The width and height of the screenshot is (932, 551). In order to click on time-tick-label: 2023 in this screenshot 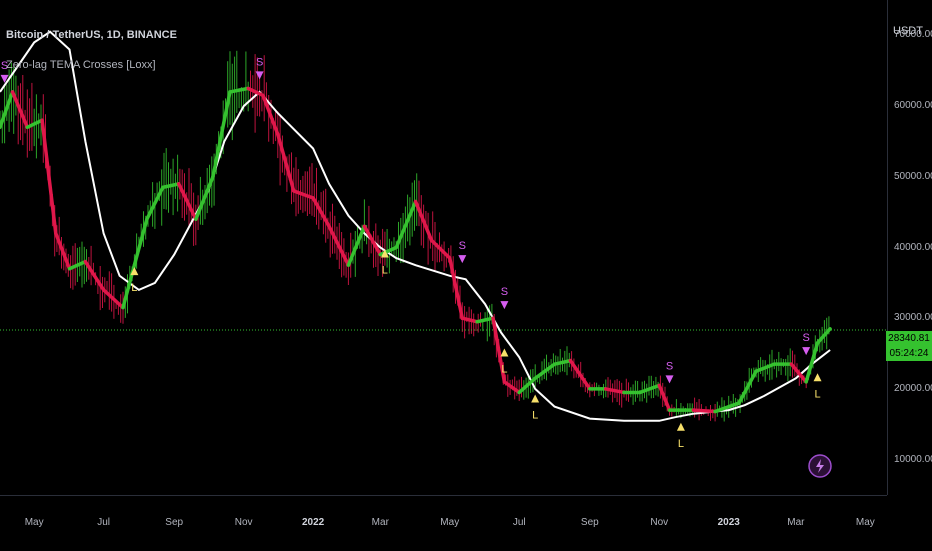, I will do `click(728, 522)`.